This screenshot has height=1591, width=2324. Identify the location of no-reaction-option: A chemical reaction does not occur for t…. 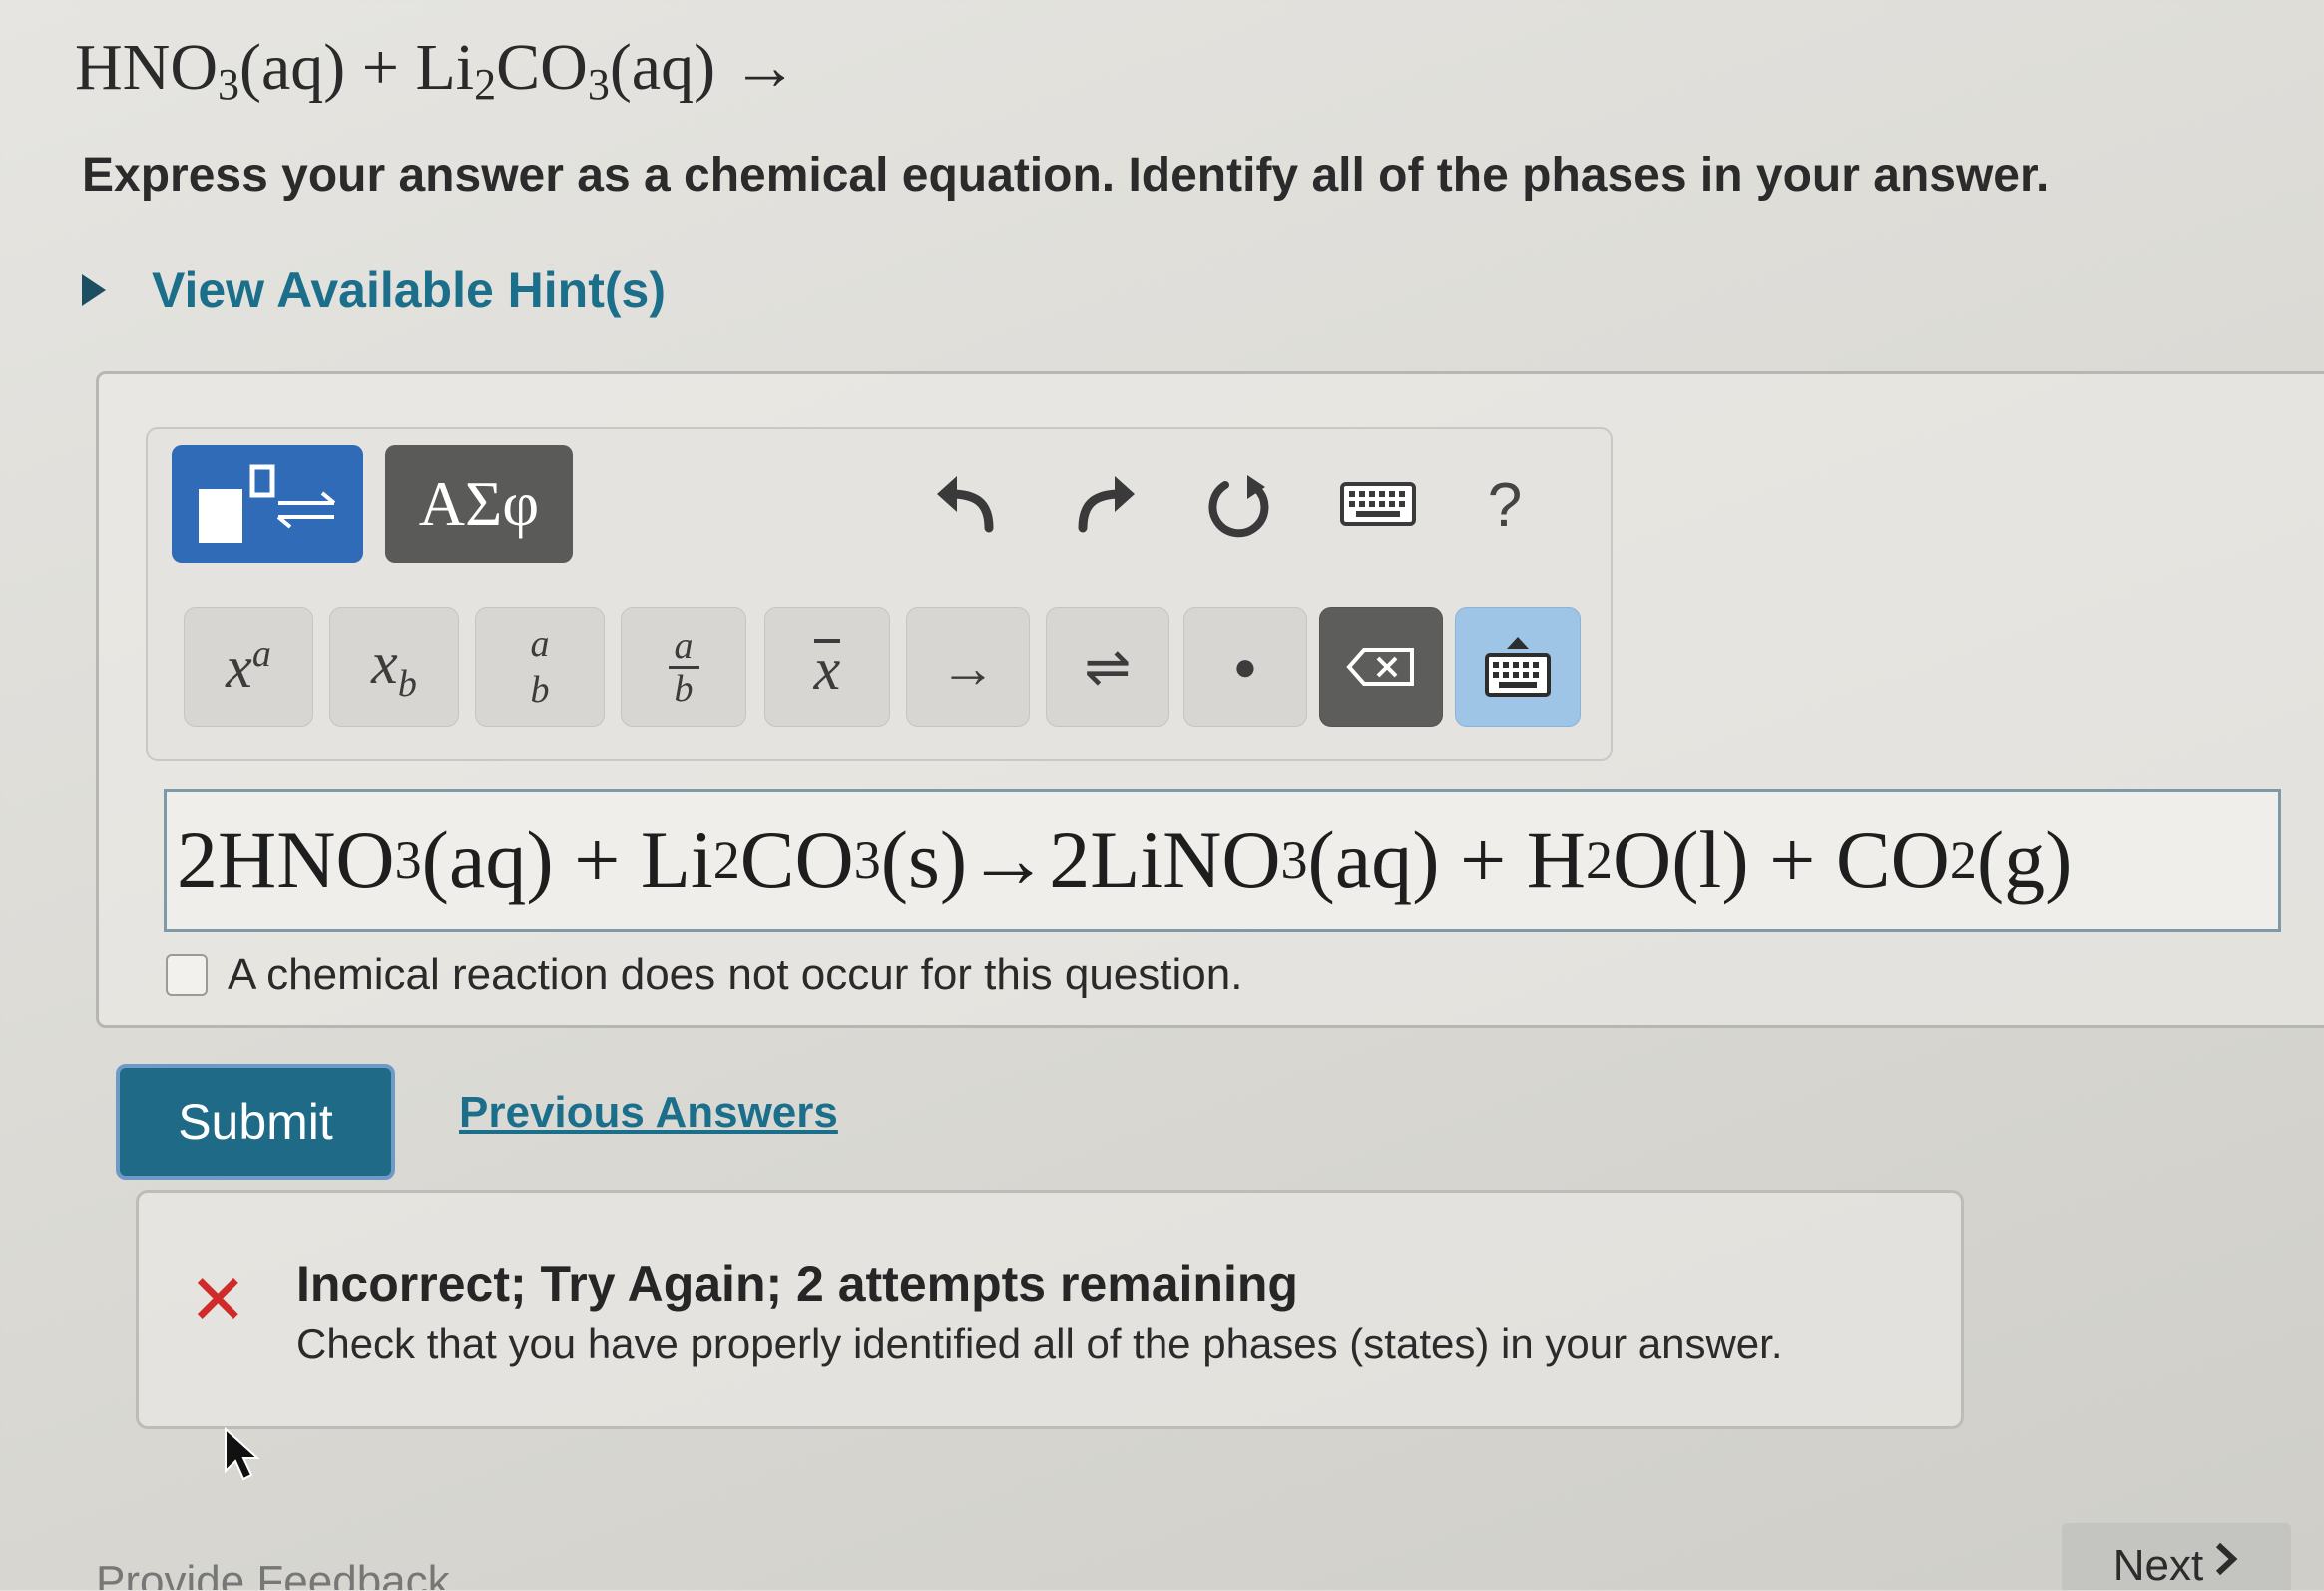
(704, 975).